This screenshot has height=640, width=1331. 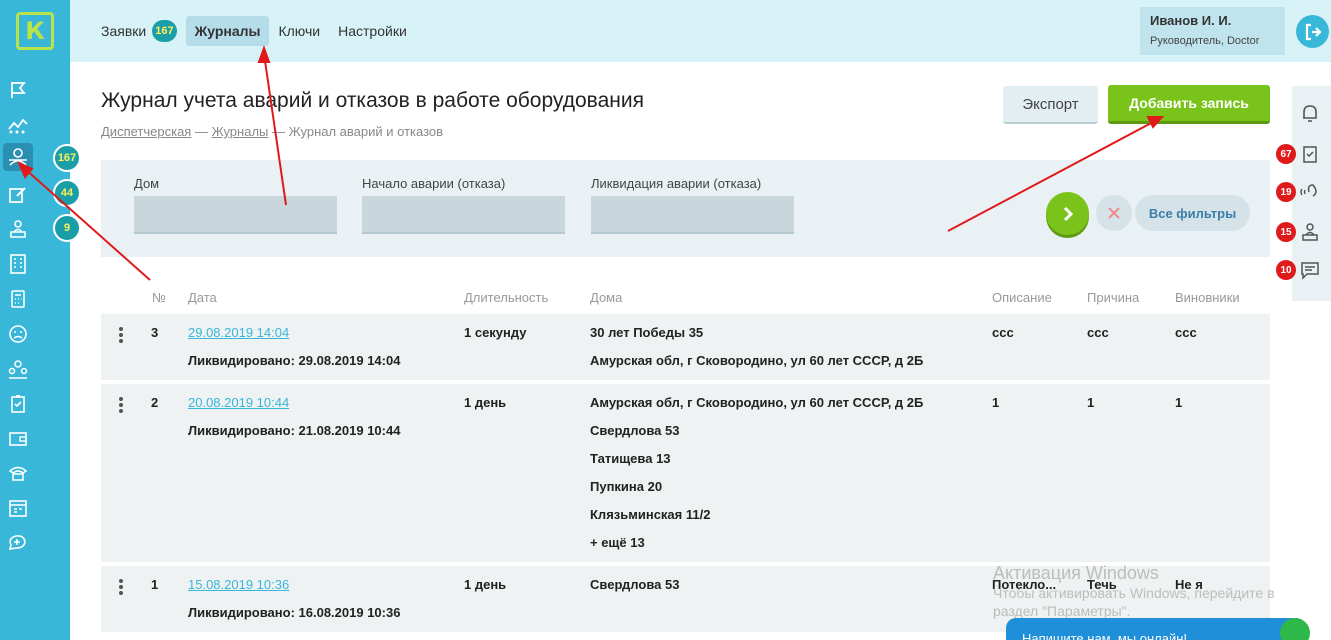 I want to click on sidebar-phone-icon, so click(x=18, y=473).